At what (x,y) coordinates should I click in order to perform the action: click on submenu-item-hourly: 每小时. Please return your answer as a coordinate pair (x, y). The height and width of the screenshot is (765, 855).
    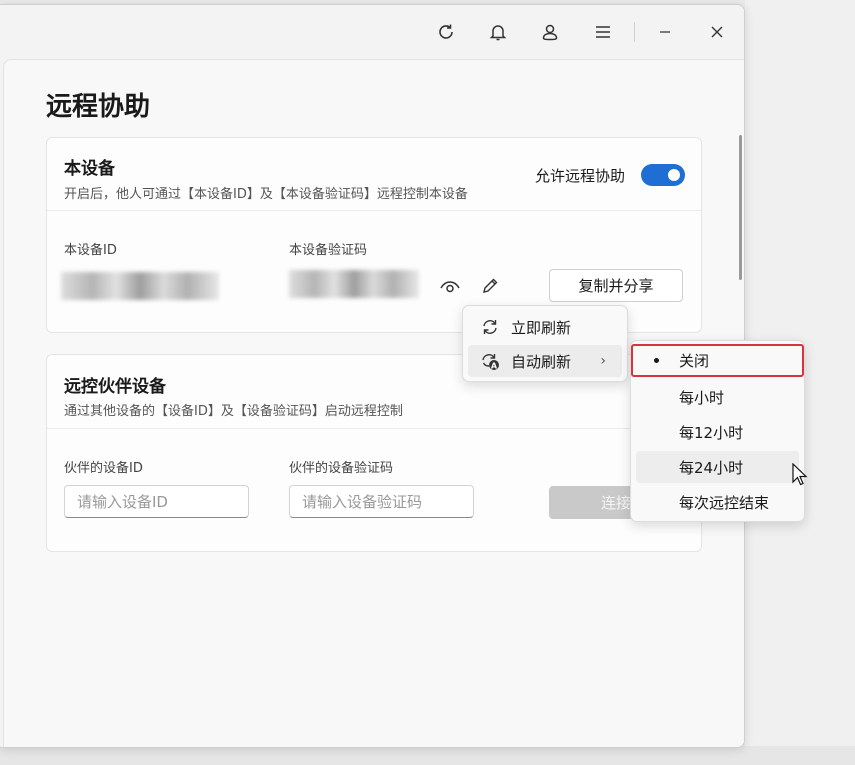
    Looking at the image, I should click on (717, 397).